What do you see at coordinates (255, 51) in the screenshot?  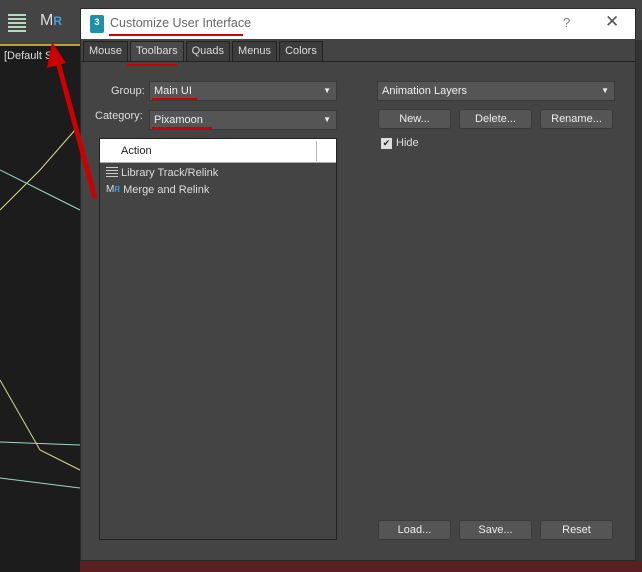 I see `tab-menus: Menus` at bounding box center [255, 51].